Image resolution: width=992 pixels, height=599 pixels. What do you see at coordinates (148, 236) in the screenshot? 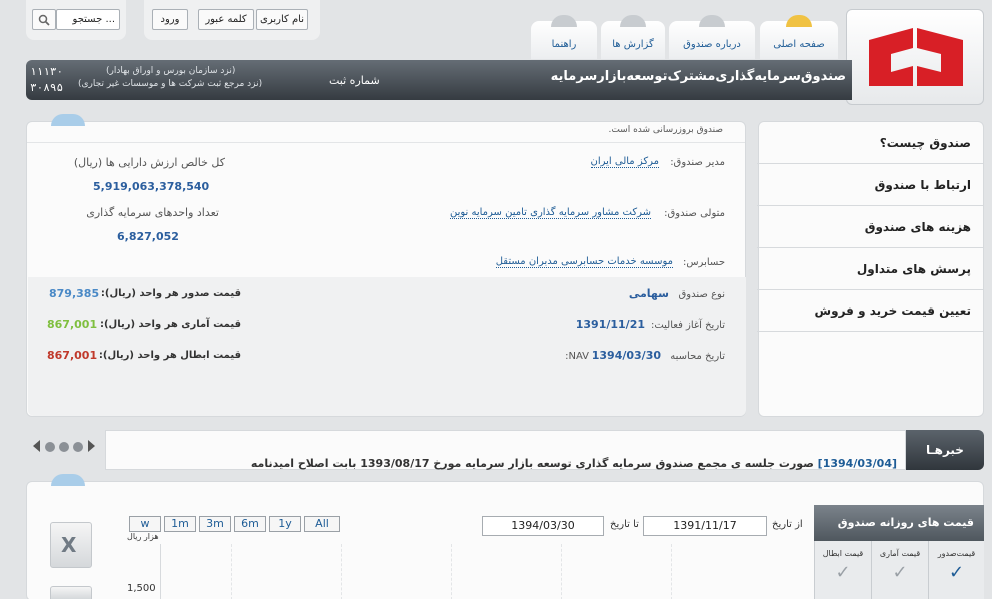
I see `units-value: 6,827,052` at bounding box center [148, 236].